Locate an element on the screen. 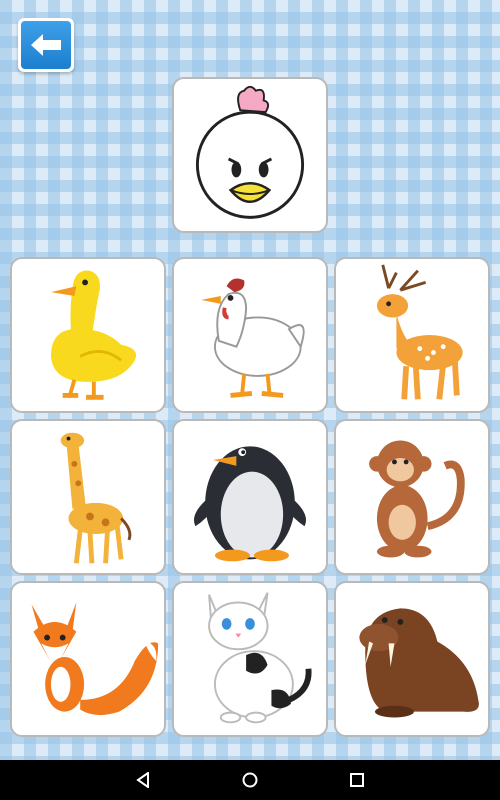 This screenshot has width=500, height=800. hen-icon is located at coordinates (253, 338).